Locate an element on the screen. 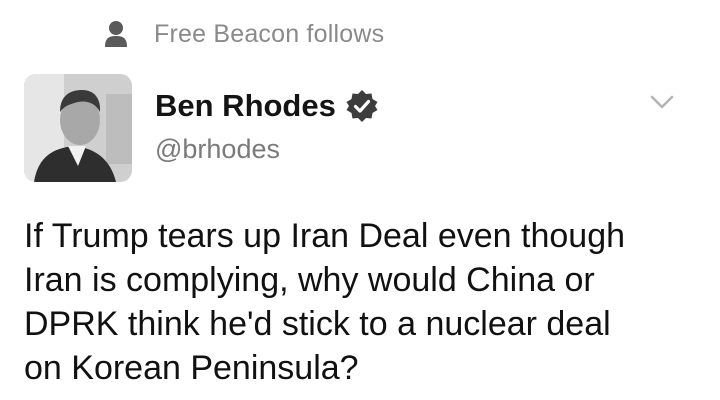 This screenshot has width=720, height=400. person-icon is located at coordinates (116, 34).